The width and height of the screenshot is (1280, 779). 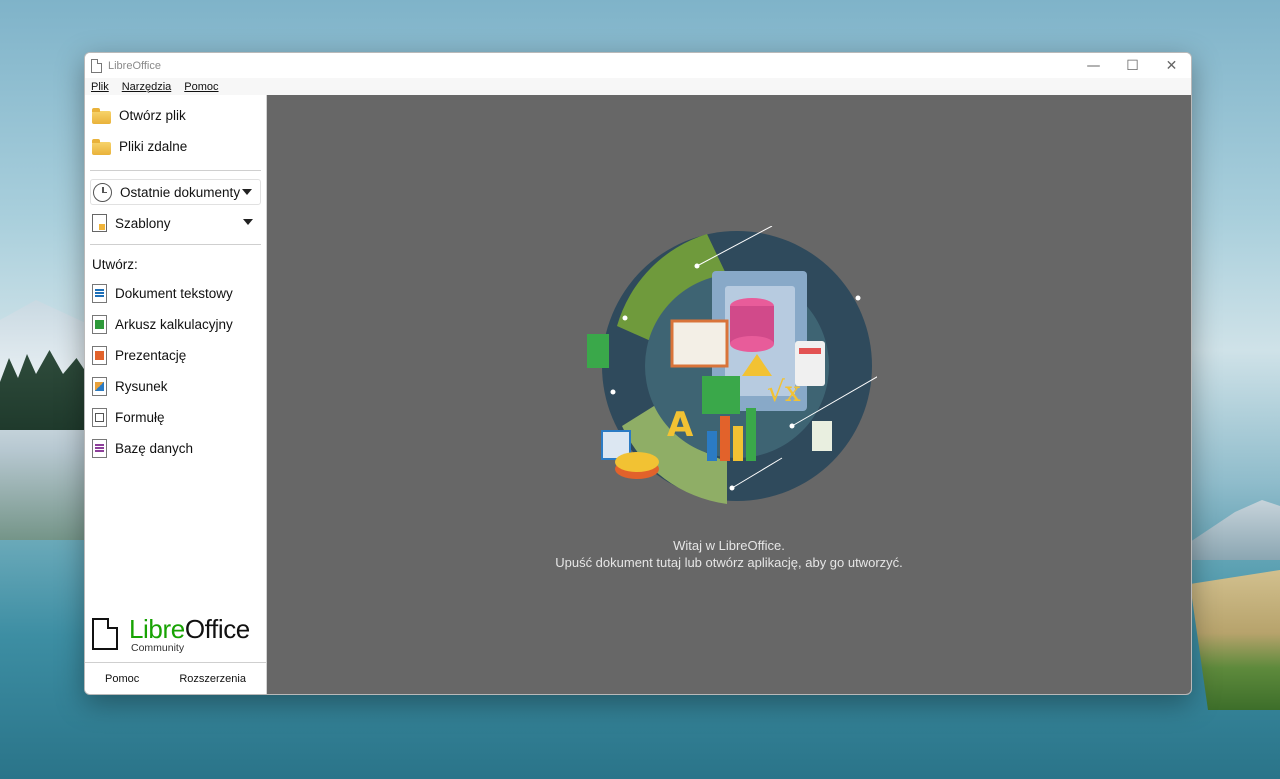 What do you see at coordinates (638, 86) in the screenshot?
I see `menu-bar: Plik Narzędzia Pomoc` at bounding box center [638, 86].